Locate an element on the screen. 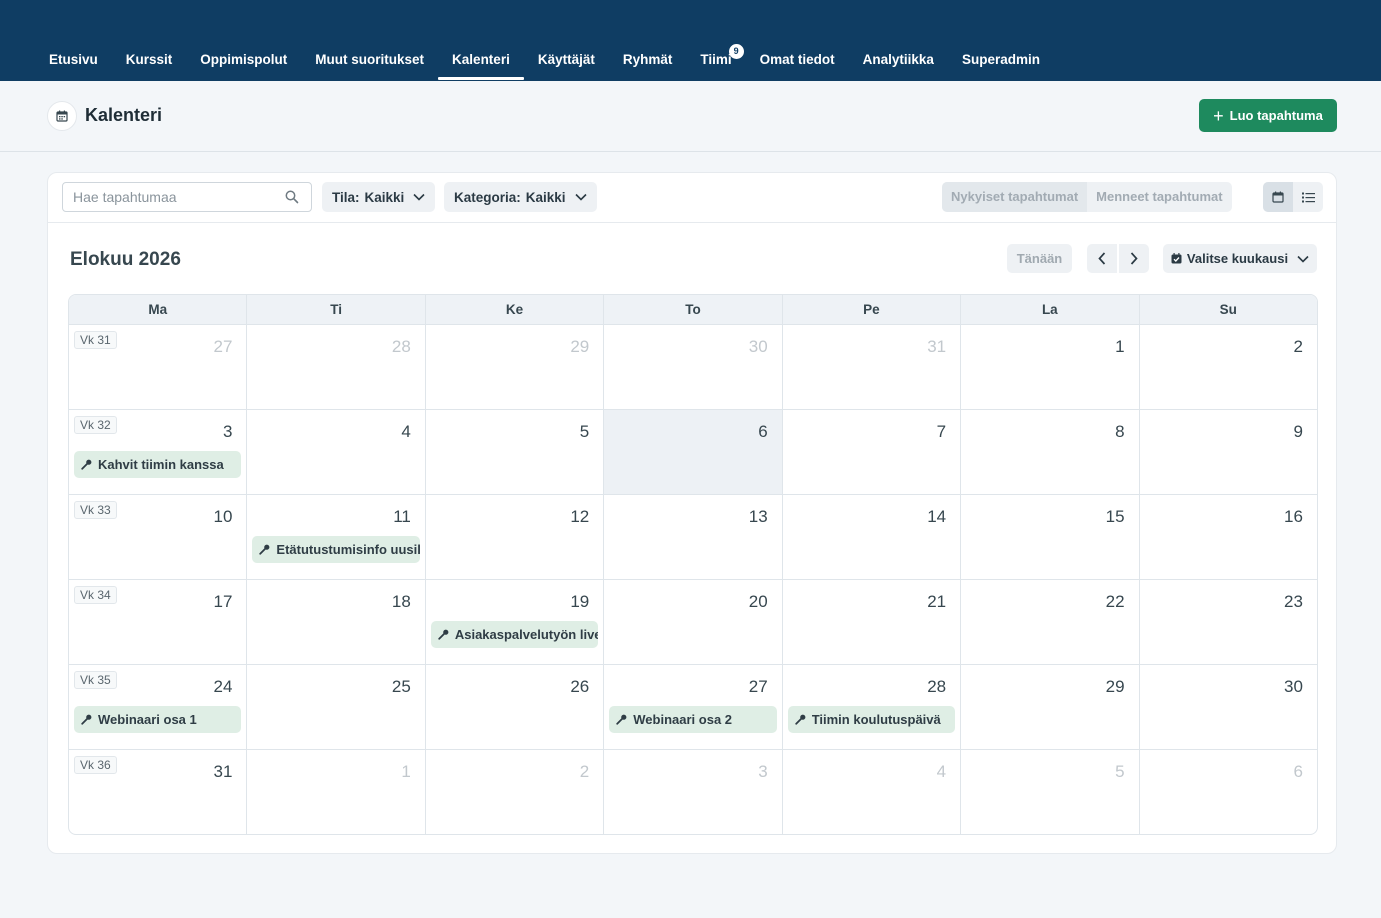 This screenshot has width=1381, height=918. calendar-event: Tiimin koulutuspäivä is located at coordinates (871, 719).